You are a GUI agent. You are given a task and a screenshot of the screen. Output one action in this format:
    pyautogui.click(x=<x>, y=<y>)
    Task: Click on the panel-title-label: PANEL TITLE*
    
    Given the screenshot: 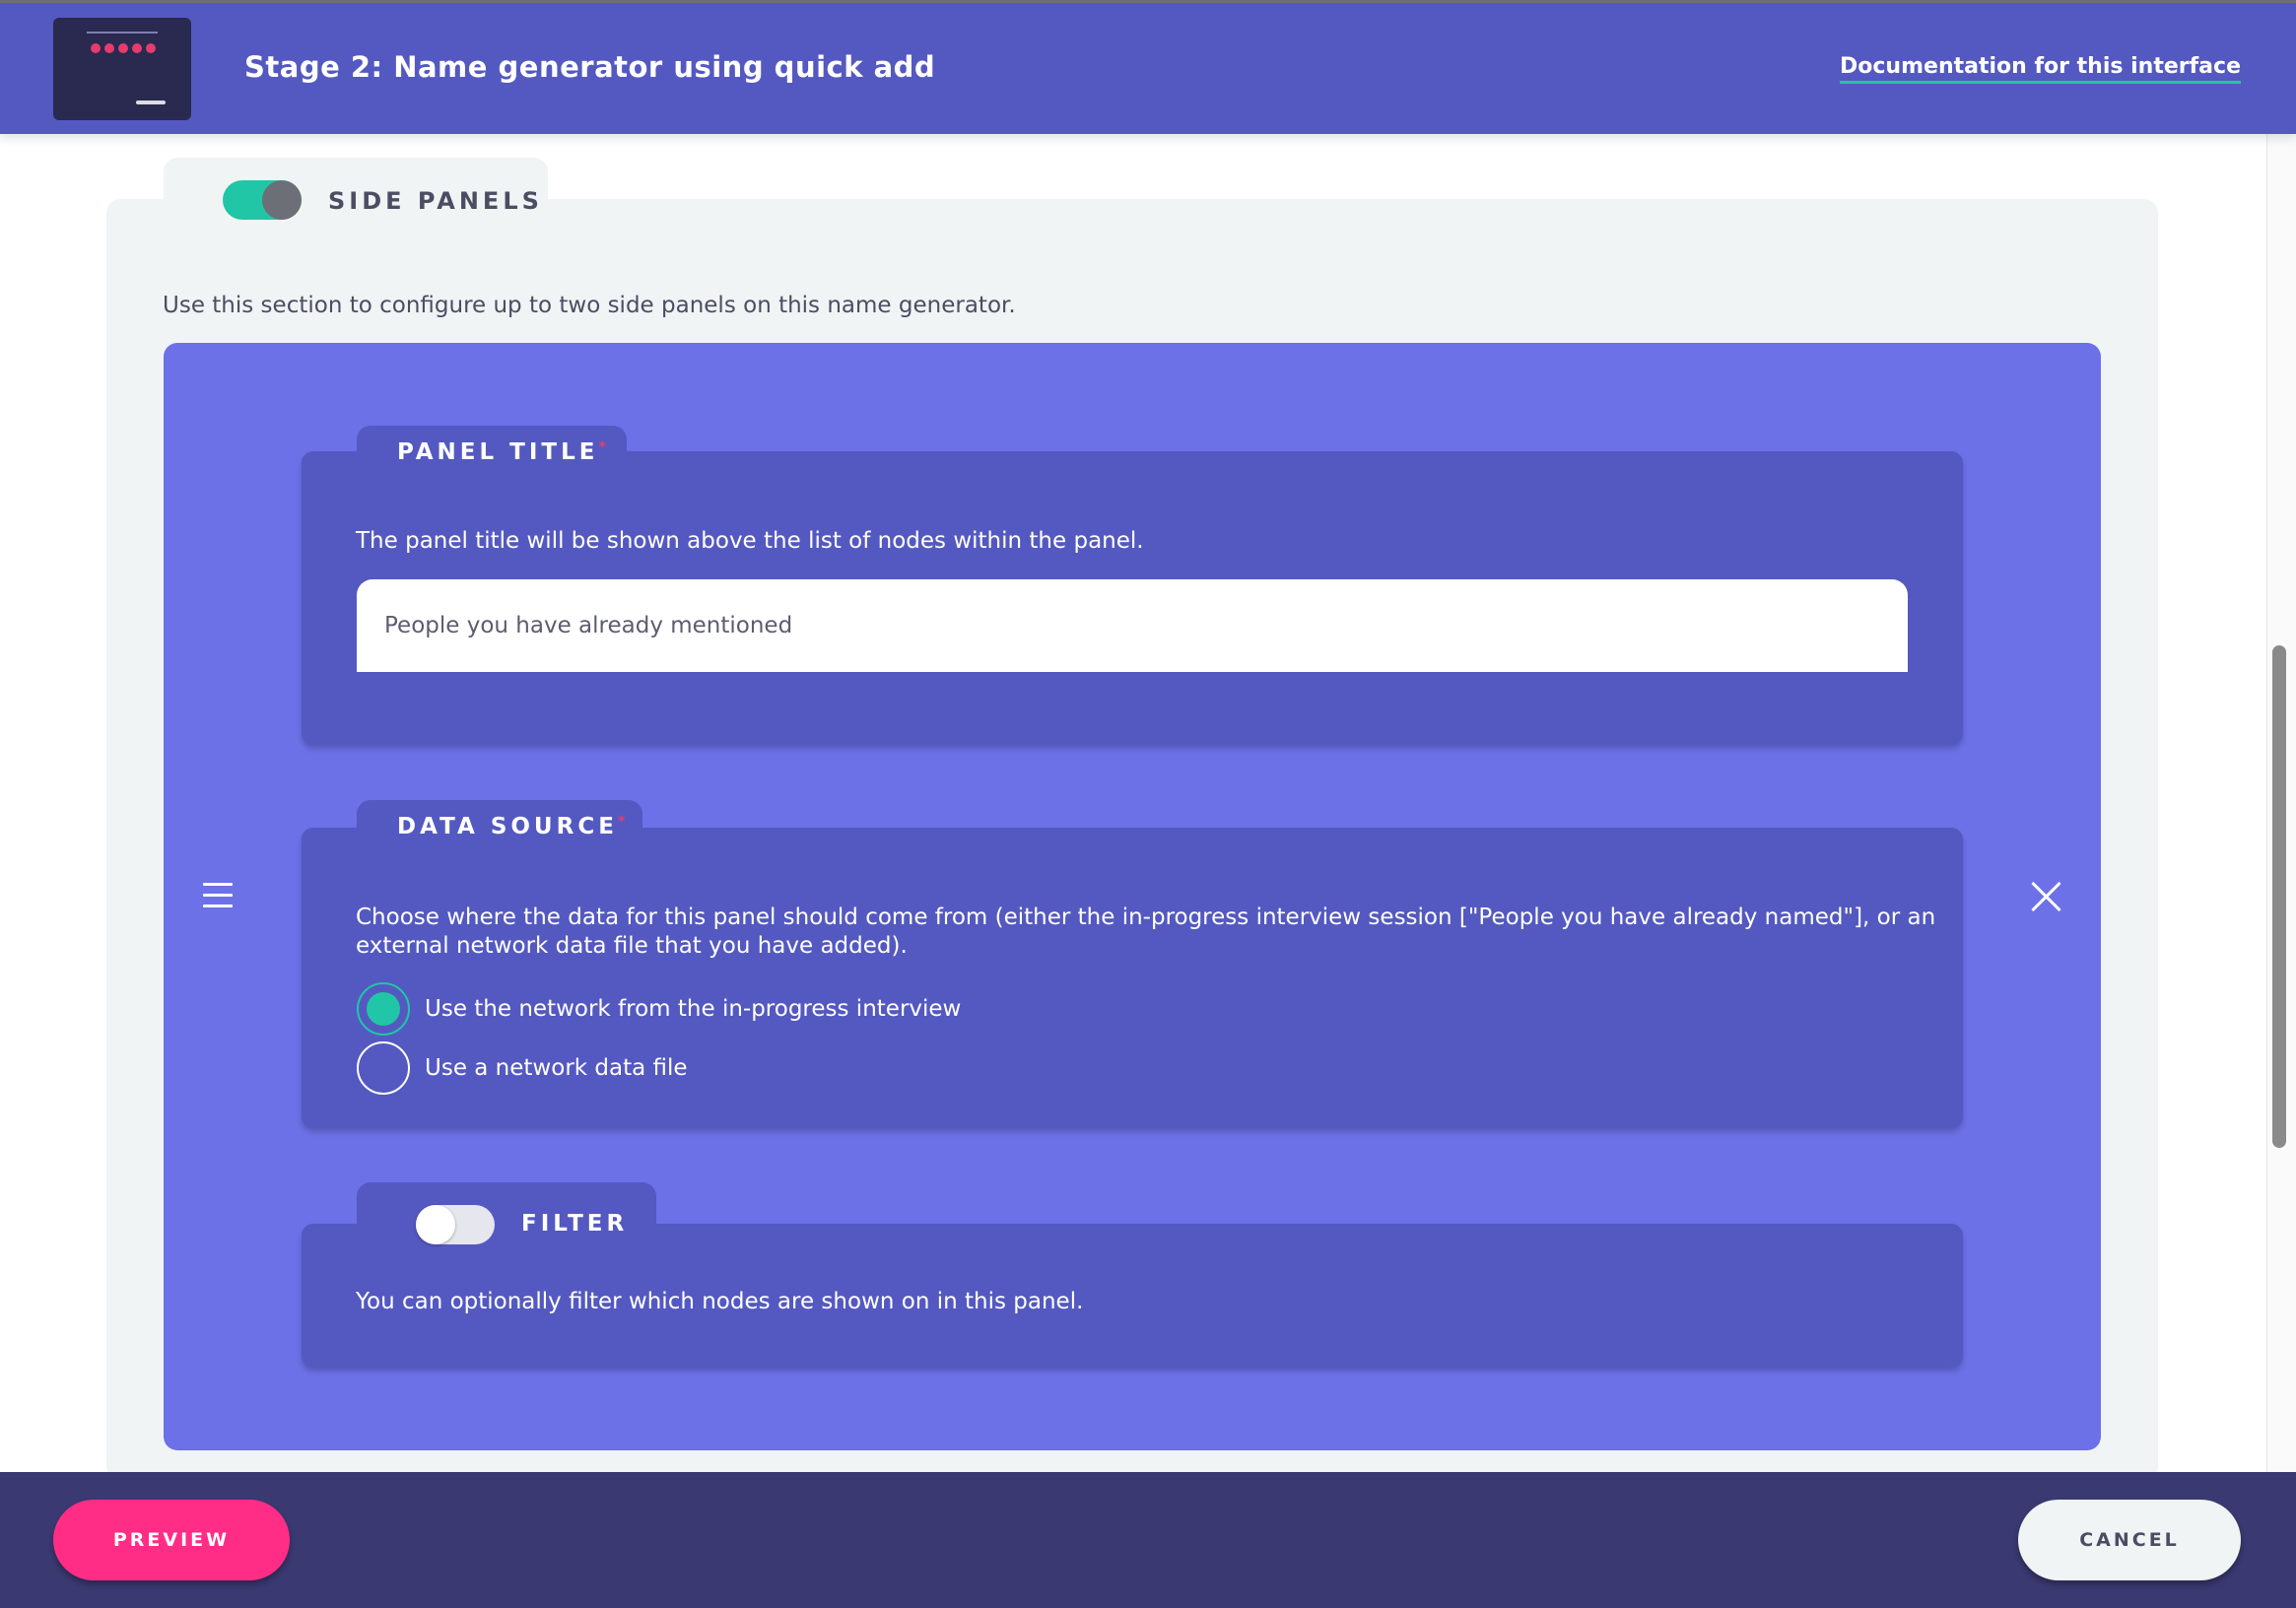 What is the action you would take?
    pyautogui.click(x=503, y=452)
    